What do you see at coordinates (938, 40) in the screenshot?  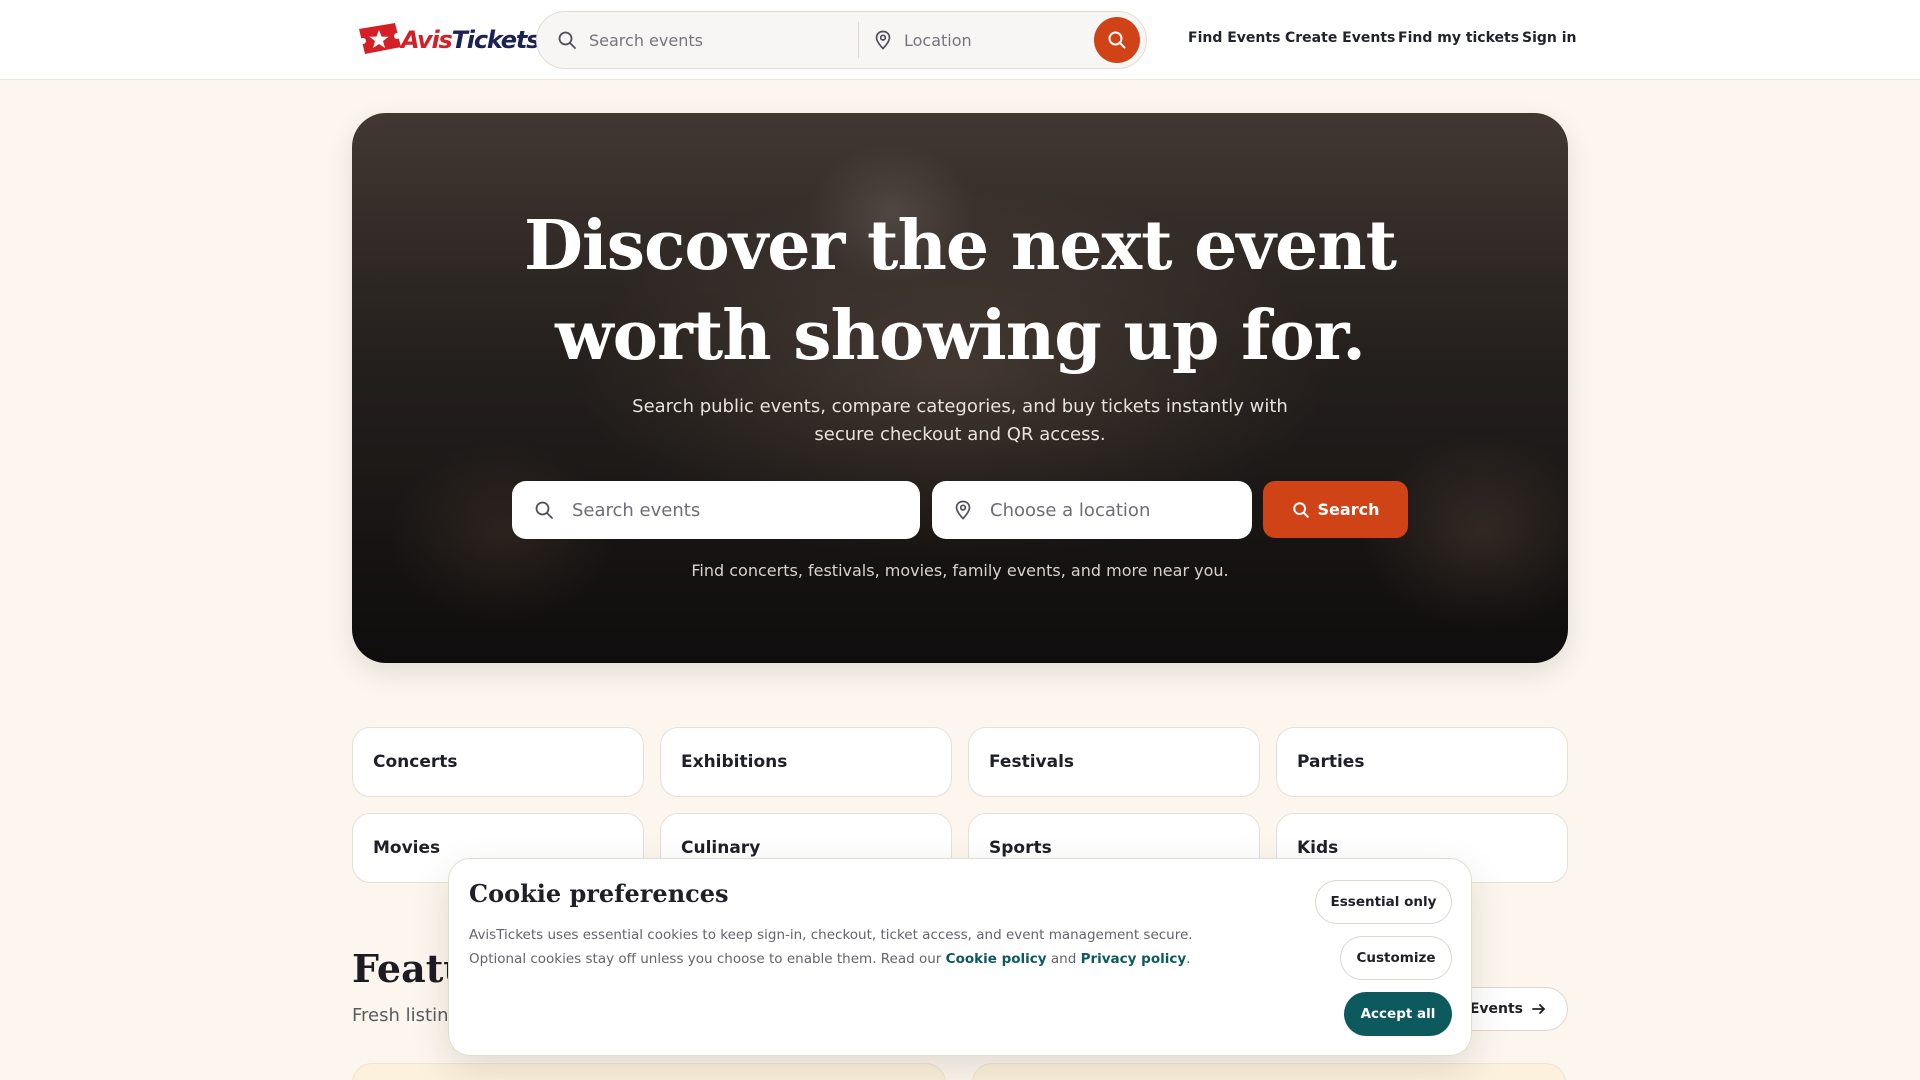 I see `header-location-placeholder: Location` at bounding box center [938, 40].